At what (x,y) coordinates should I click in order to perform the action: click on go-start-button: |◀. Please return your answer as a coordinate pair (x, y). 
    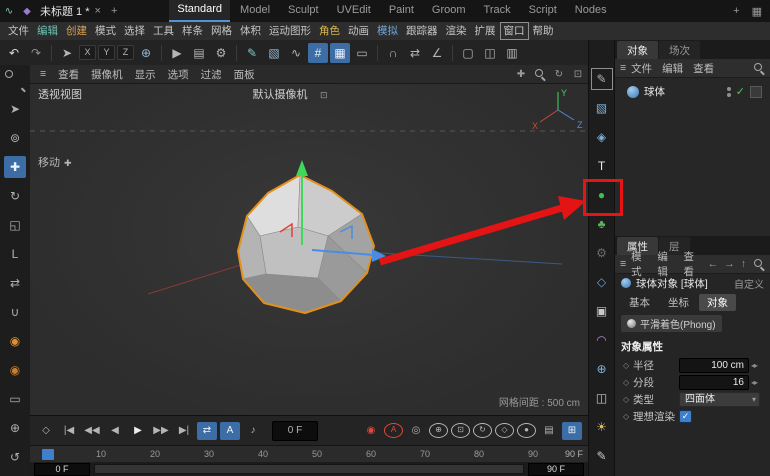
    Looking at the image, I should click on (69, 431).